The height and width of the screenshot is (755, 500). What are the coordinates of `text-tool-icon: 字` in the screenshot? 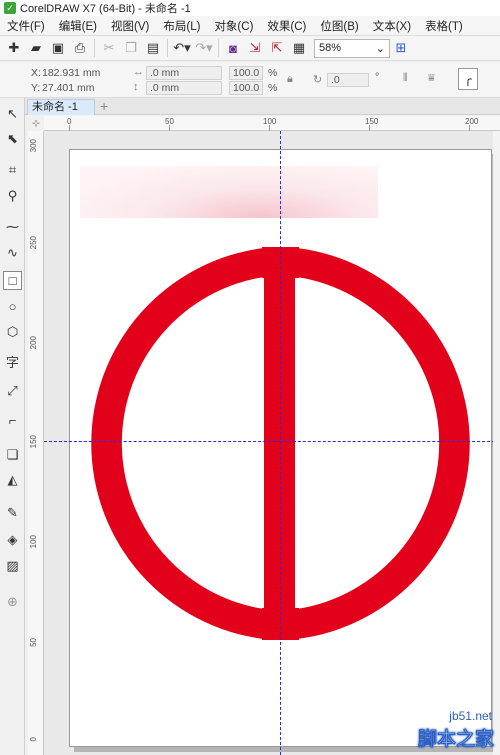 It's located at (12, 361).